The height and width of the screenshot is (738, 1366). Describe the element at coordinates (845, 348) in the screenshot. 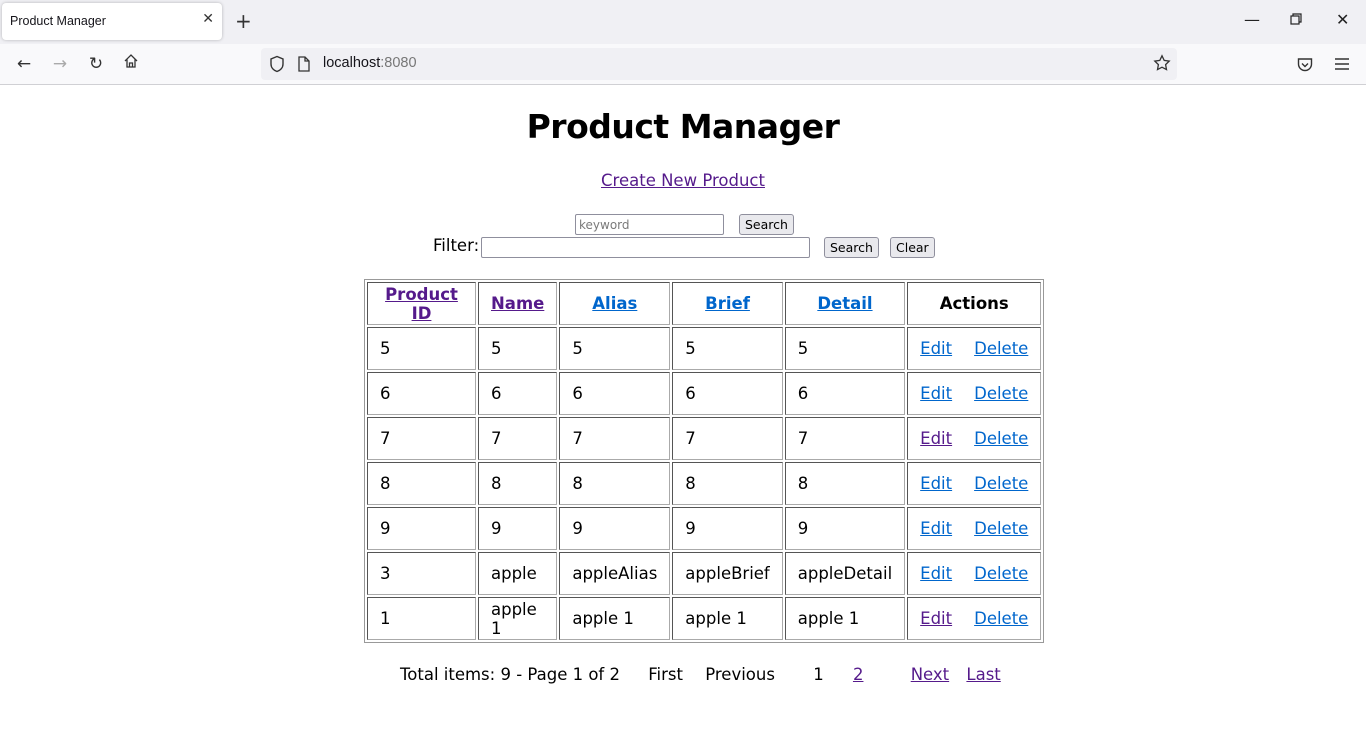

I see `cell-detail: 5` at that location.